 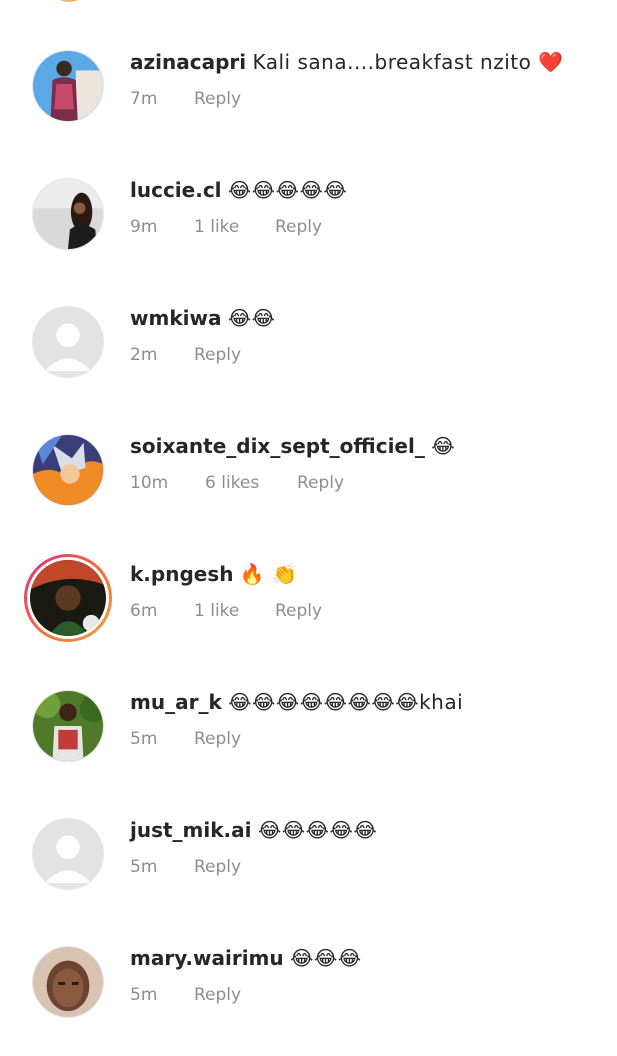 I want to click on comment-username: just_mik.ai, so click(x=191, y=830).